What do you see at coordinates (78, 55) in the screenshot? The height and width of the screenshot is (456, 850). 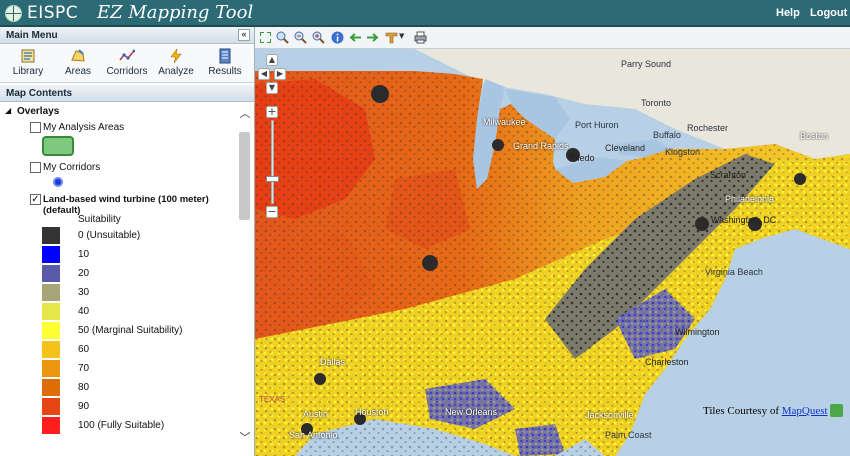 I see `areas-icon` at bounding box center [78, 55].